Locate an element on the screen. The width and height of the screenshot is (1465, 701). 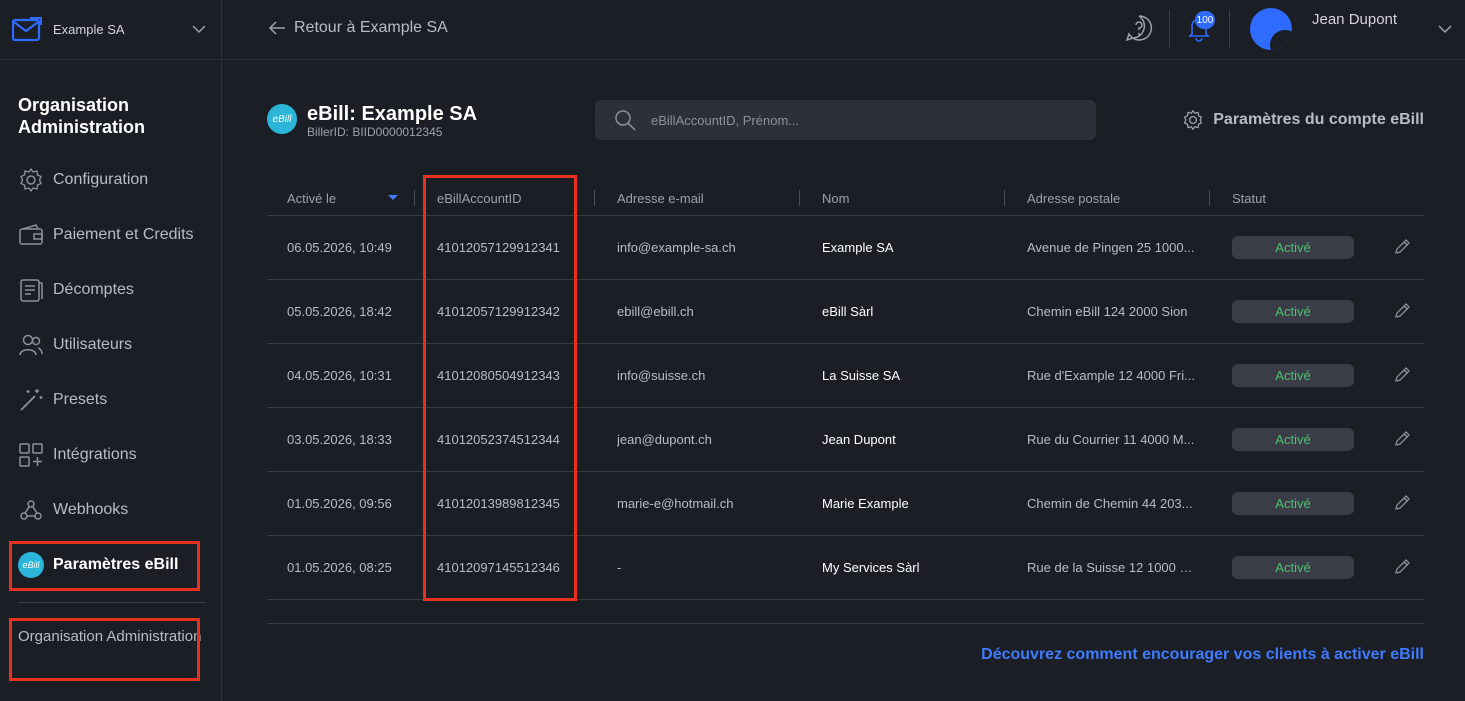
sidebar-item-users: Utilisateurs is located at coordinates (111, 344).